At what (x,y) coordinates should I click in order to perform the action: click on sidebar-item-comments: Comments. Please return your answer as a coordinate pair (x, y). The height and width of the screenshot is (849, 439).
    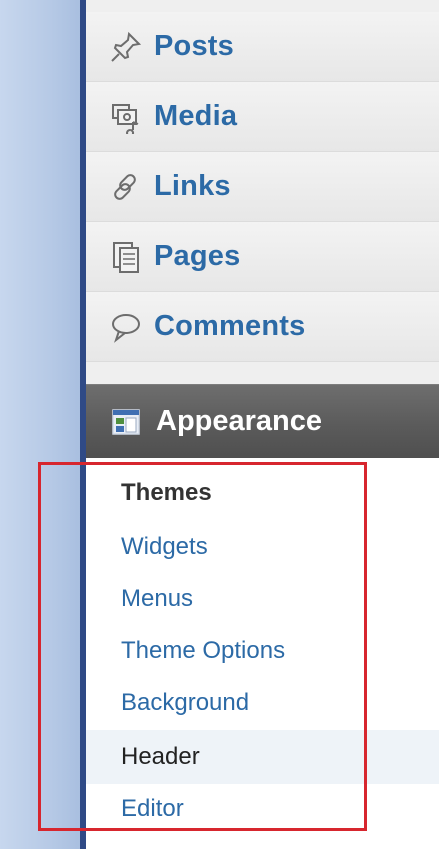
    Looking at the image, I should click on (262, 327).